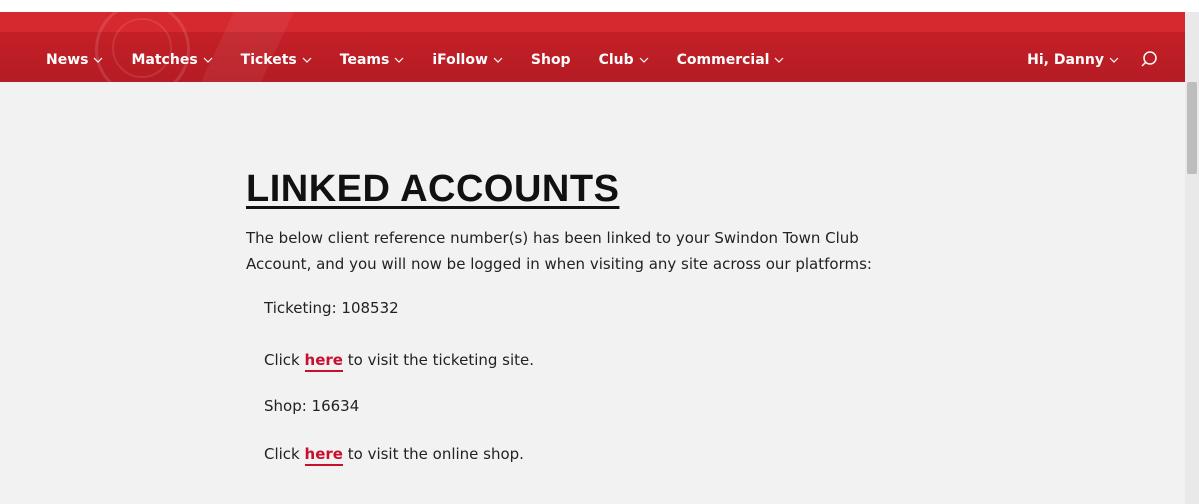 This screenshot has height=504, width=1199. Describe the element at coordinates (164, 60) in the screenshot. I see `nav-item-label: Matches` at that location.